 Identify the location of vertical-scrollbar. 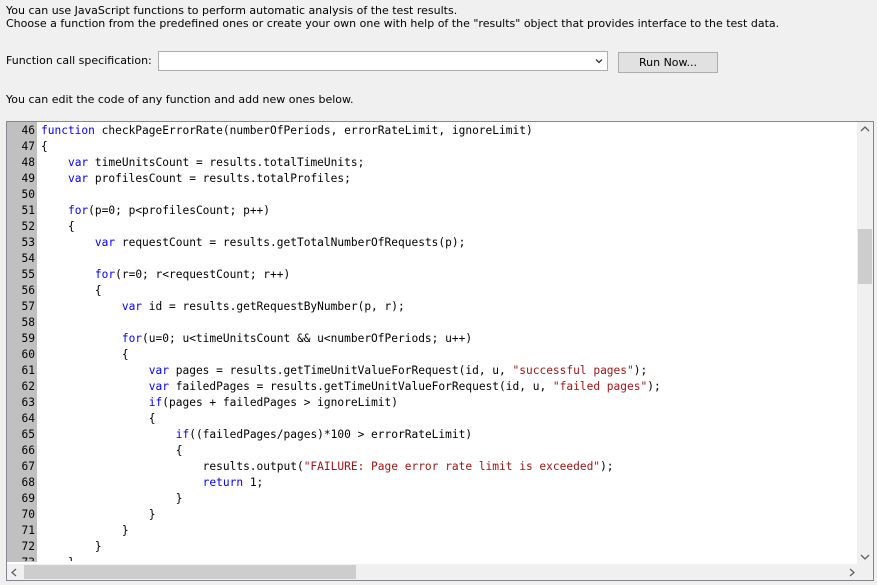
(865, 343).